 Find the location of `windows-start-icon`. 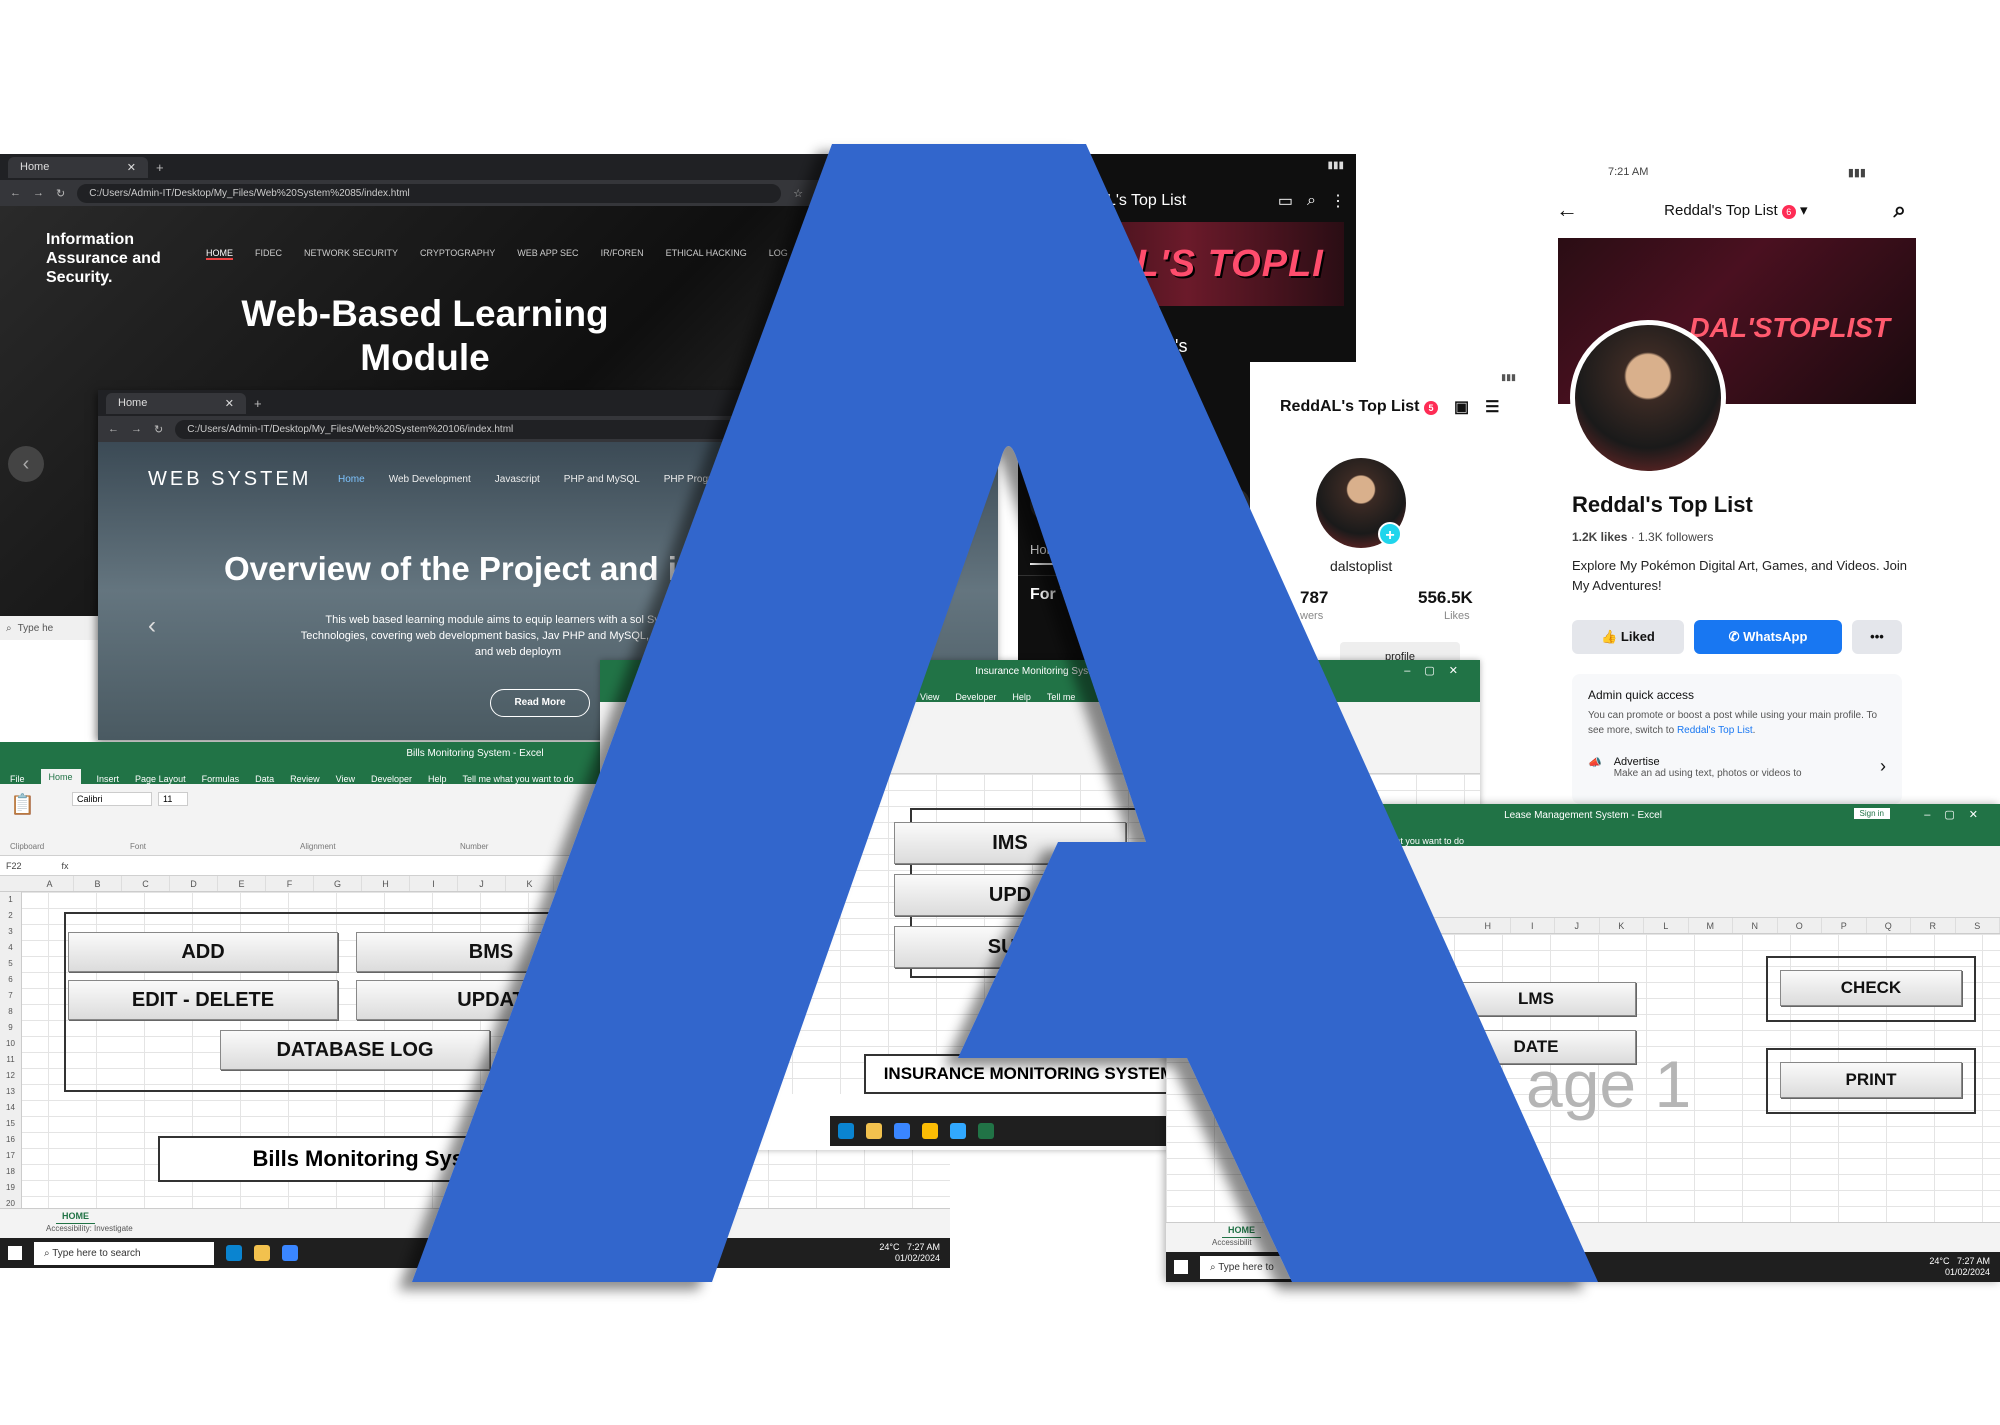

windows-start-icon is located at coordinates (1181, 1267).